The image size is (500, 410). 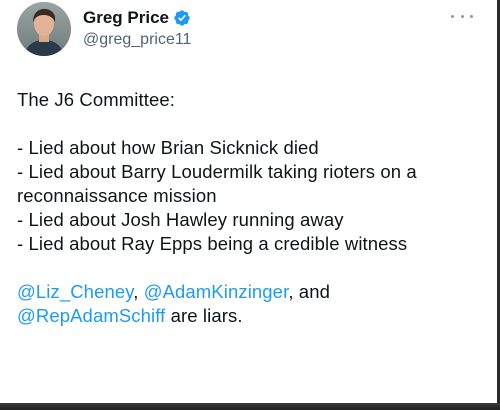 I want to click on name-row: Greg Price, so click(x=137, y=18).